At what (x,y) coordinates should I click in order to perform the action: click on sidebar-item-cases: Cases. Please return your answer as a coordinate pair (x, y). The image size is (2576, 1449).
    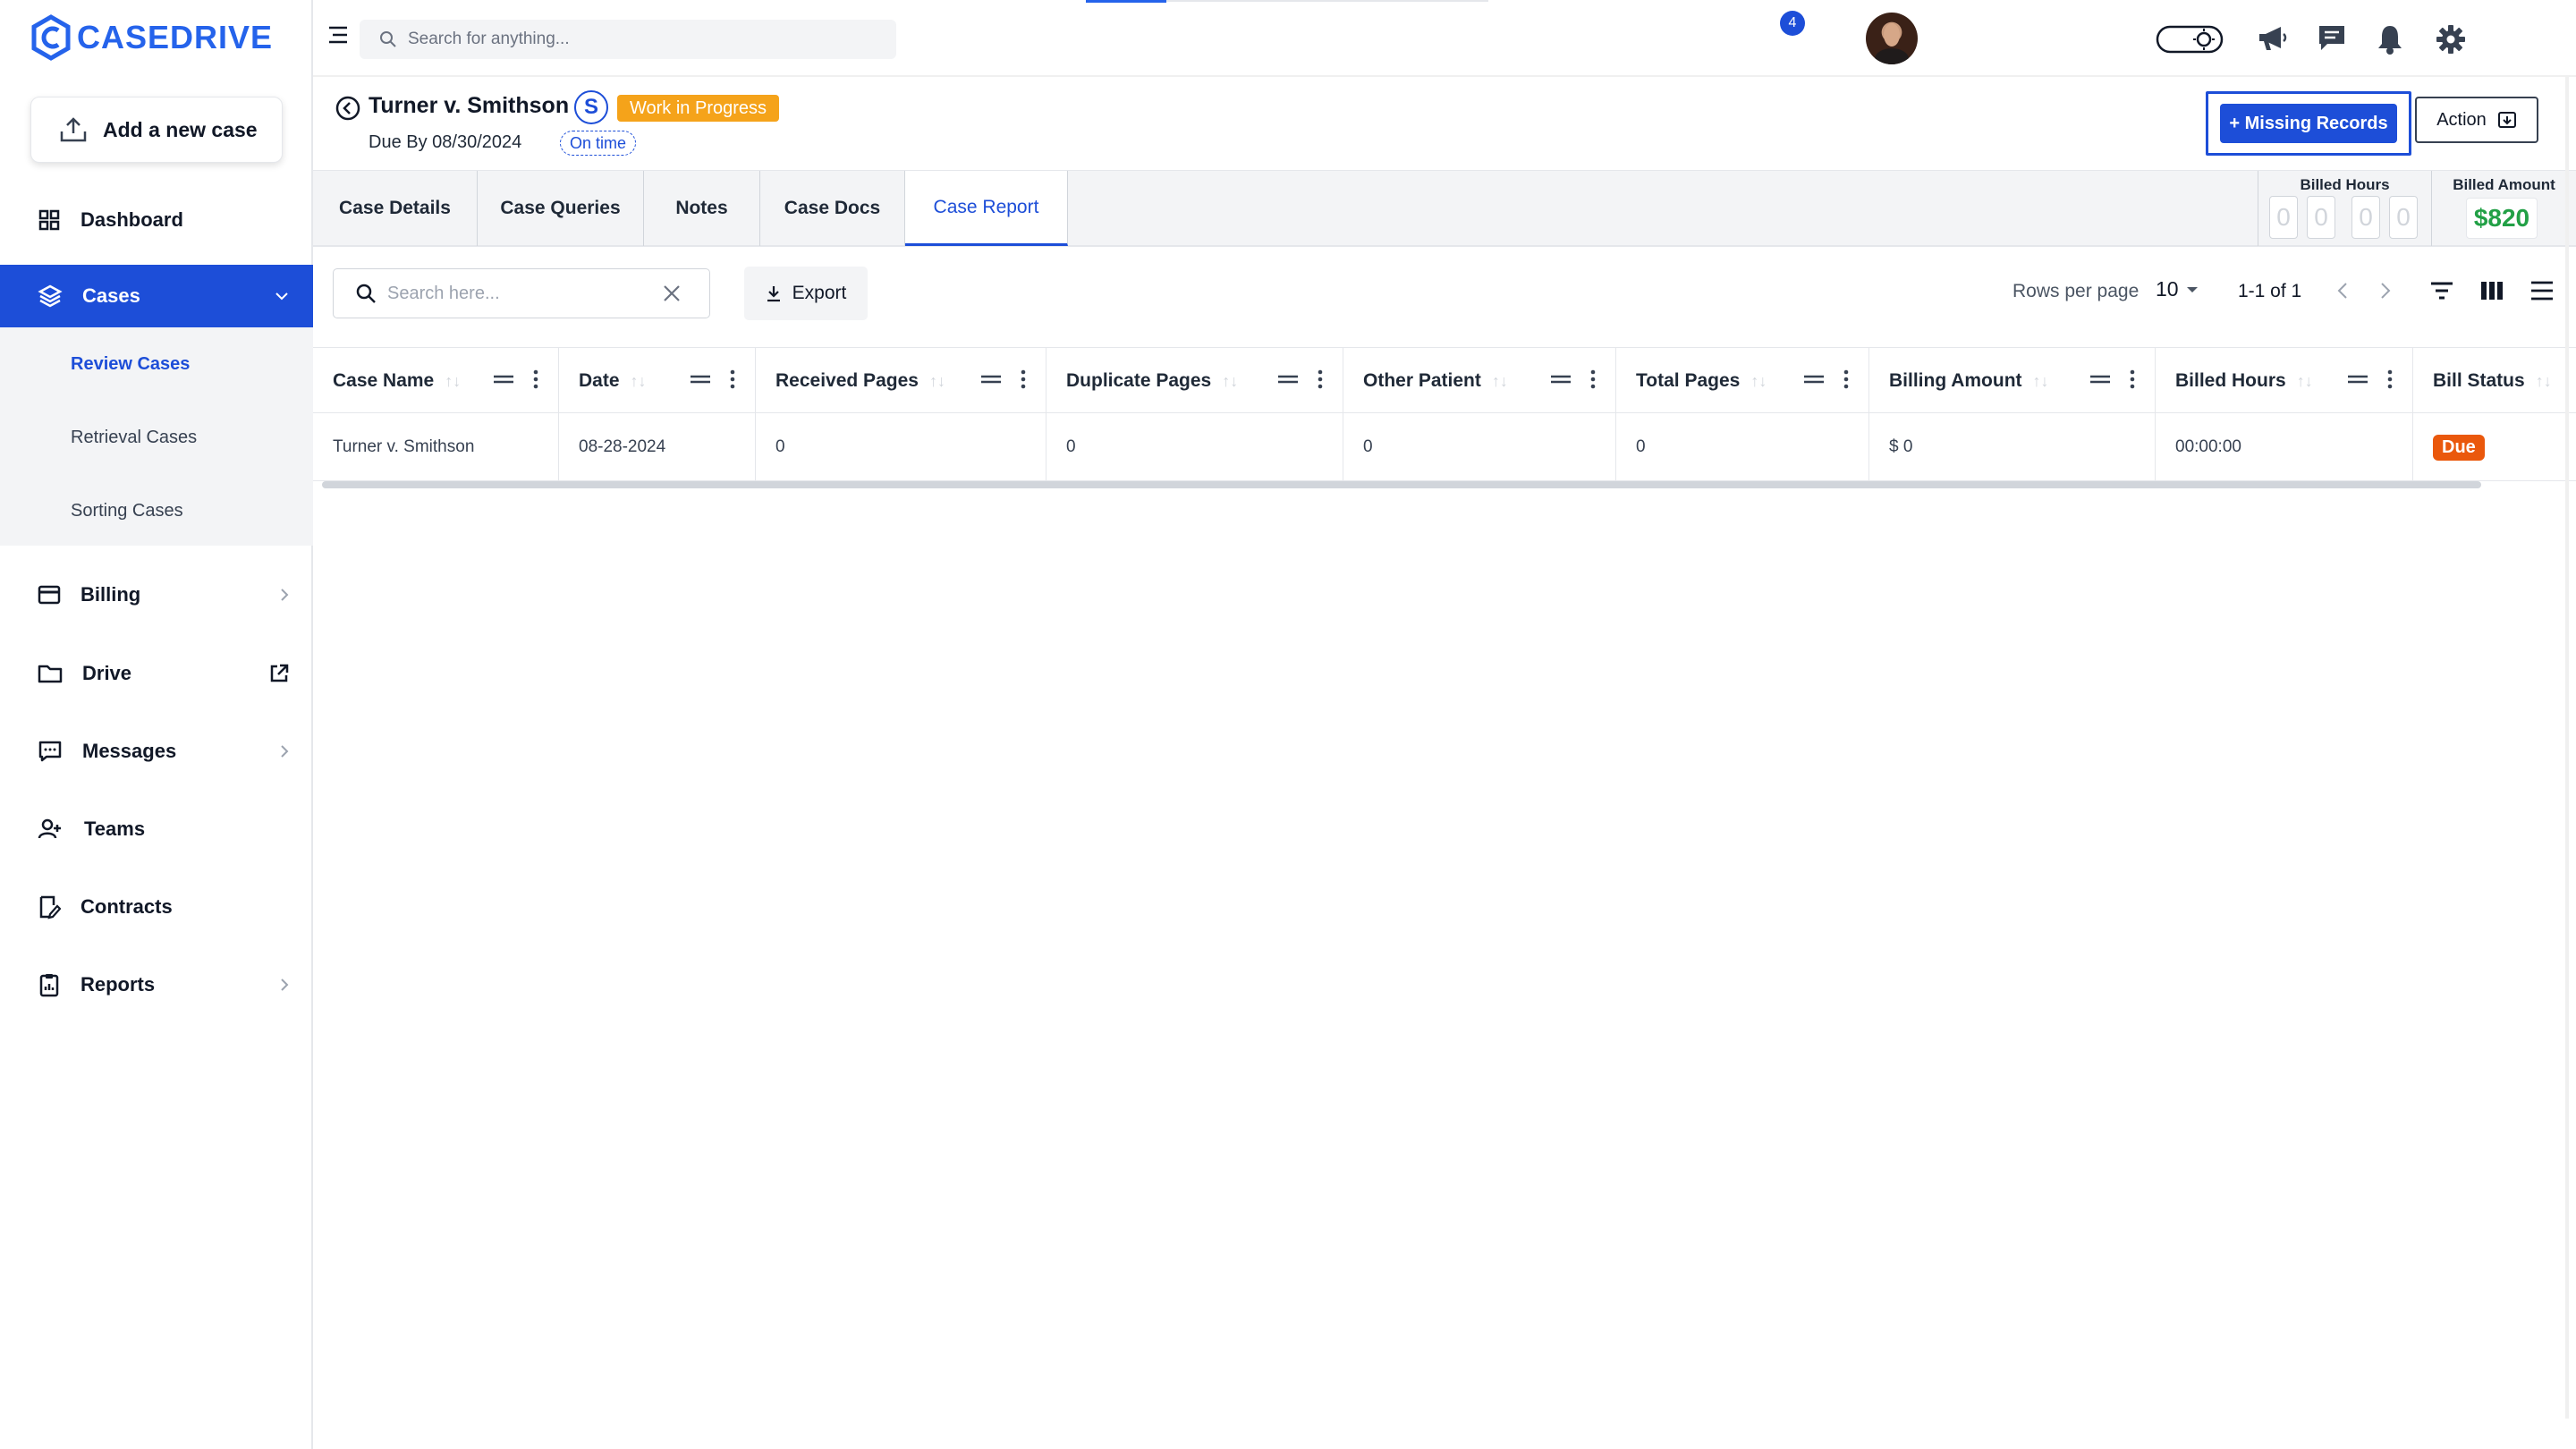
    Looking at the image, I should click on (156, 296).